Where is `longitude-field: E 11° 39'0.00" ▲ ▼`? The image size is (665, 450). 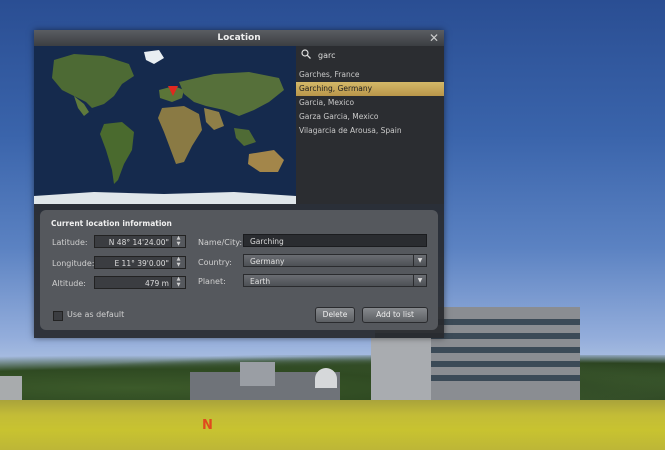 longitude-field: E 11° 39'0.00" ▲ ▼ is located at coordinates (140, 262).